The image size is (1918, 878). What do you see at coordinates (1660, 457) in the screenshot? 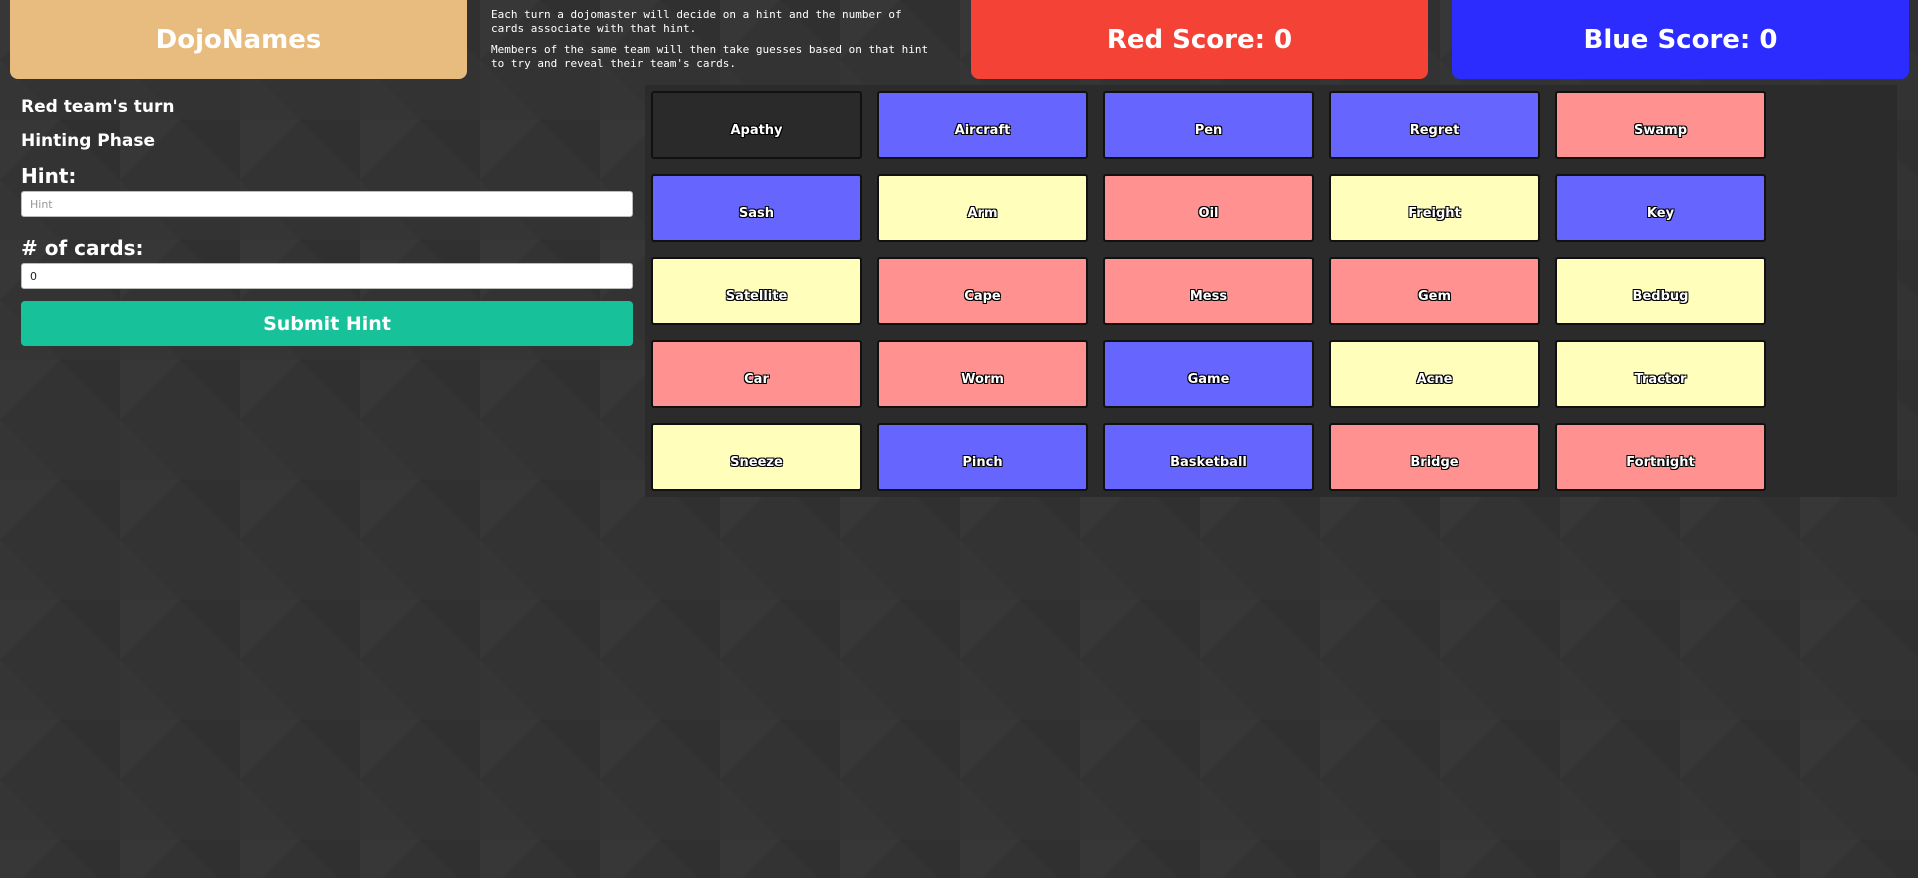
I see `word-card-red: Fortnight` at bounding box center [1660, 457].